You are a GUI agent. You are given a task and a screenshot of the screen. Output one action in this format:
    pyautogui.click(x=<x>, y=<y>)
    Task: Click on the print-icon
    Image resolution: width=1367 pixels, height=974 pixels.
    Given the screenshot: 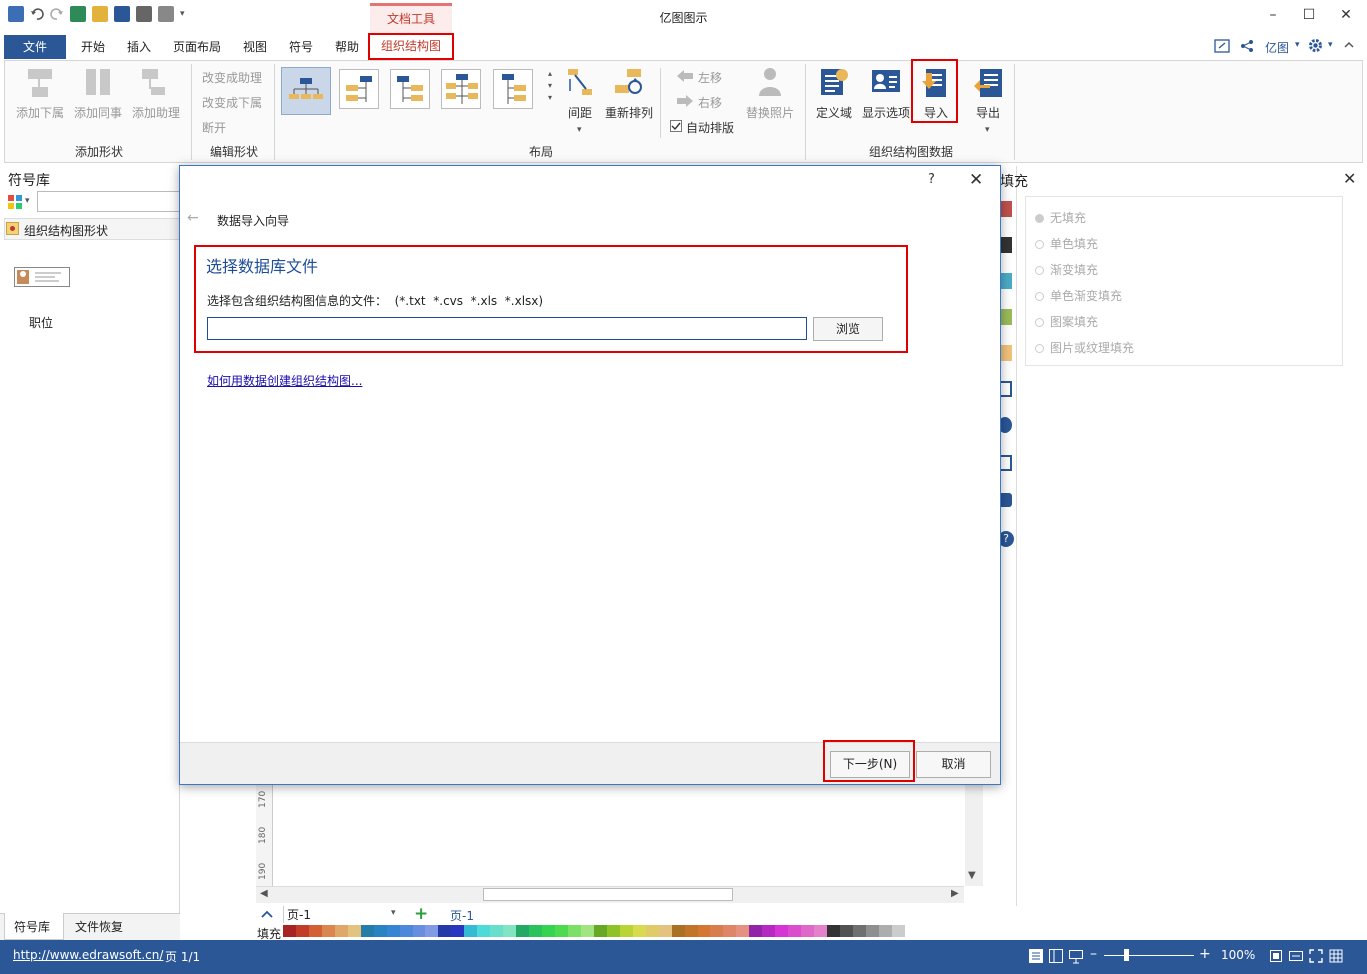 What is the action you would take?
    pyautogui.click(x=144, y=14)
    